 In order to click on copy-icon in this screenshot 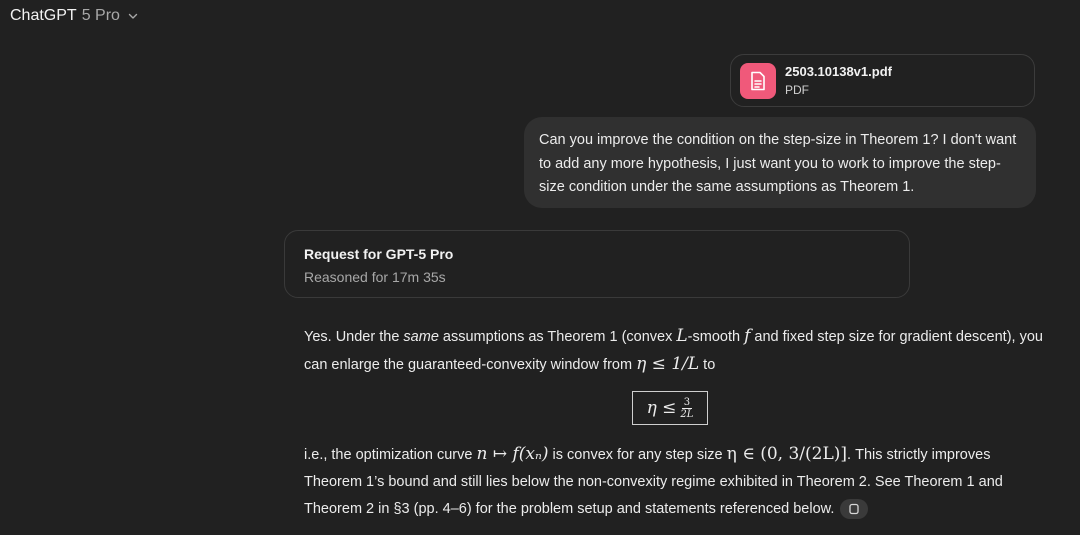, I will do `click(854, 509)`.